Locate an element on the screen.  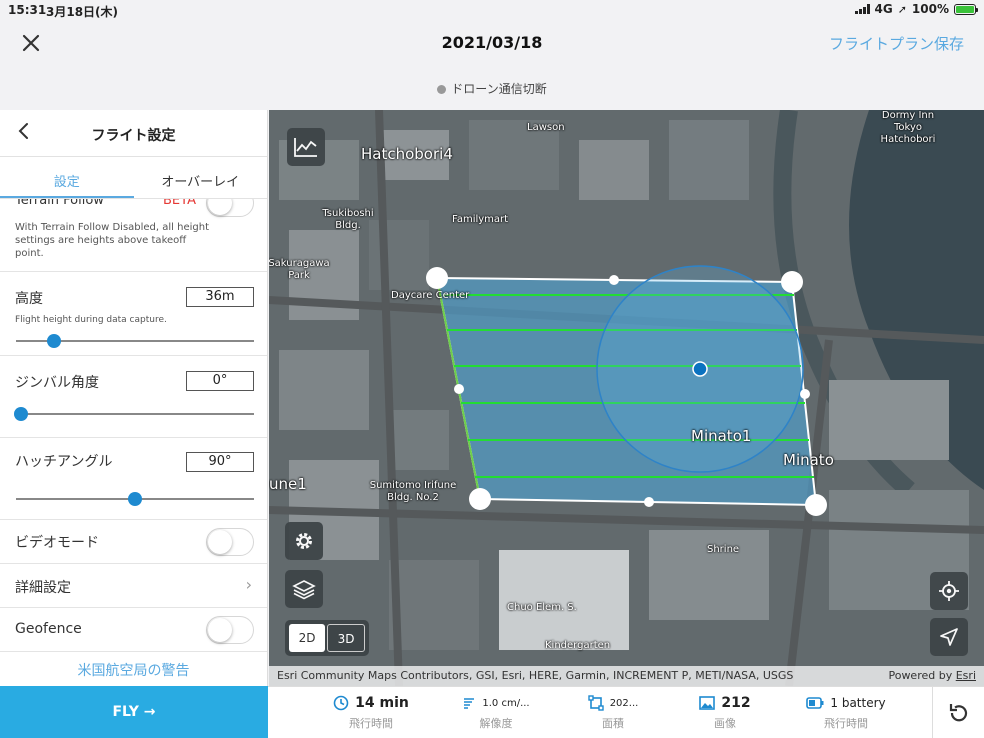
hatch-angle-slider-knob is located at coordinates (135, 499).